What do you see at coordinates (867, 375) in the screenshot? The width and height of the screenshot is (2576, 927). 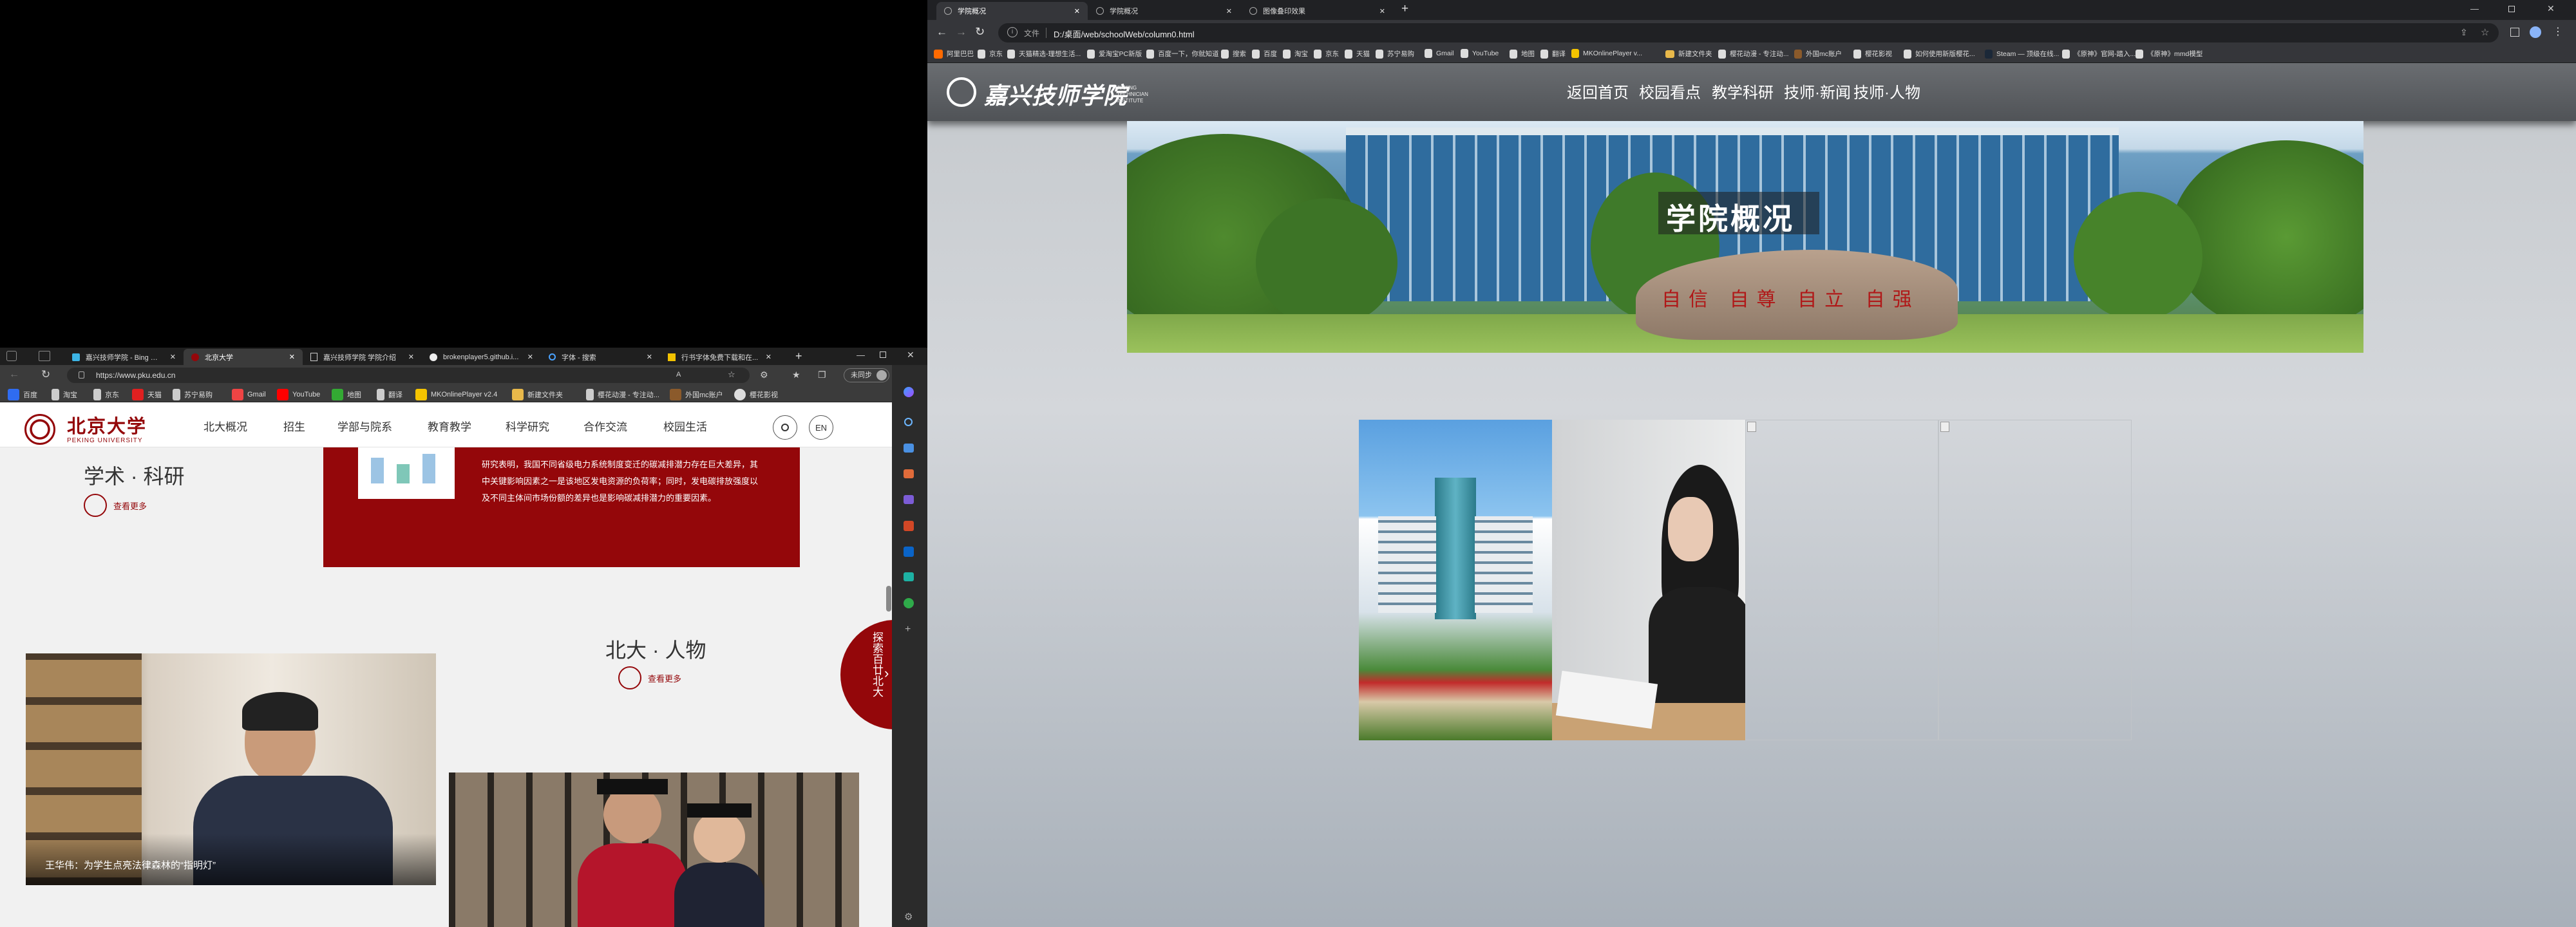 I see `profile-button: 未同步` at bounding box center [867, 375].